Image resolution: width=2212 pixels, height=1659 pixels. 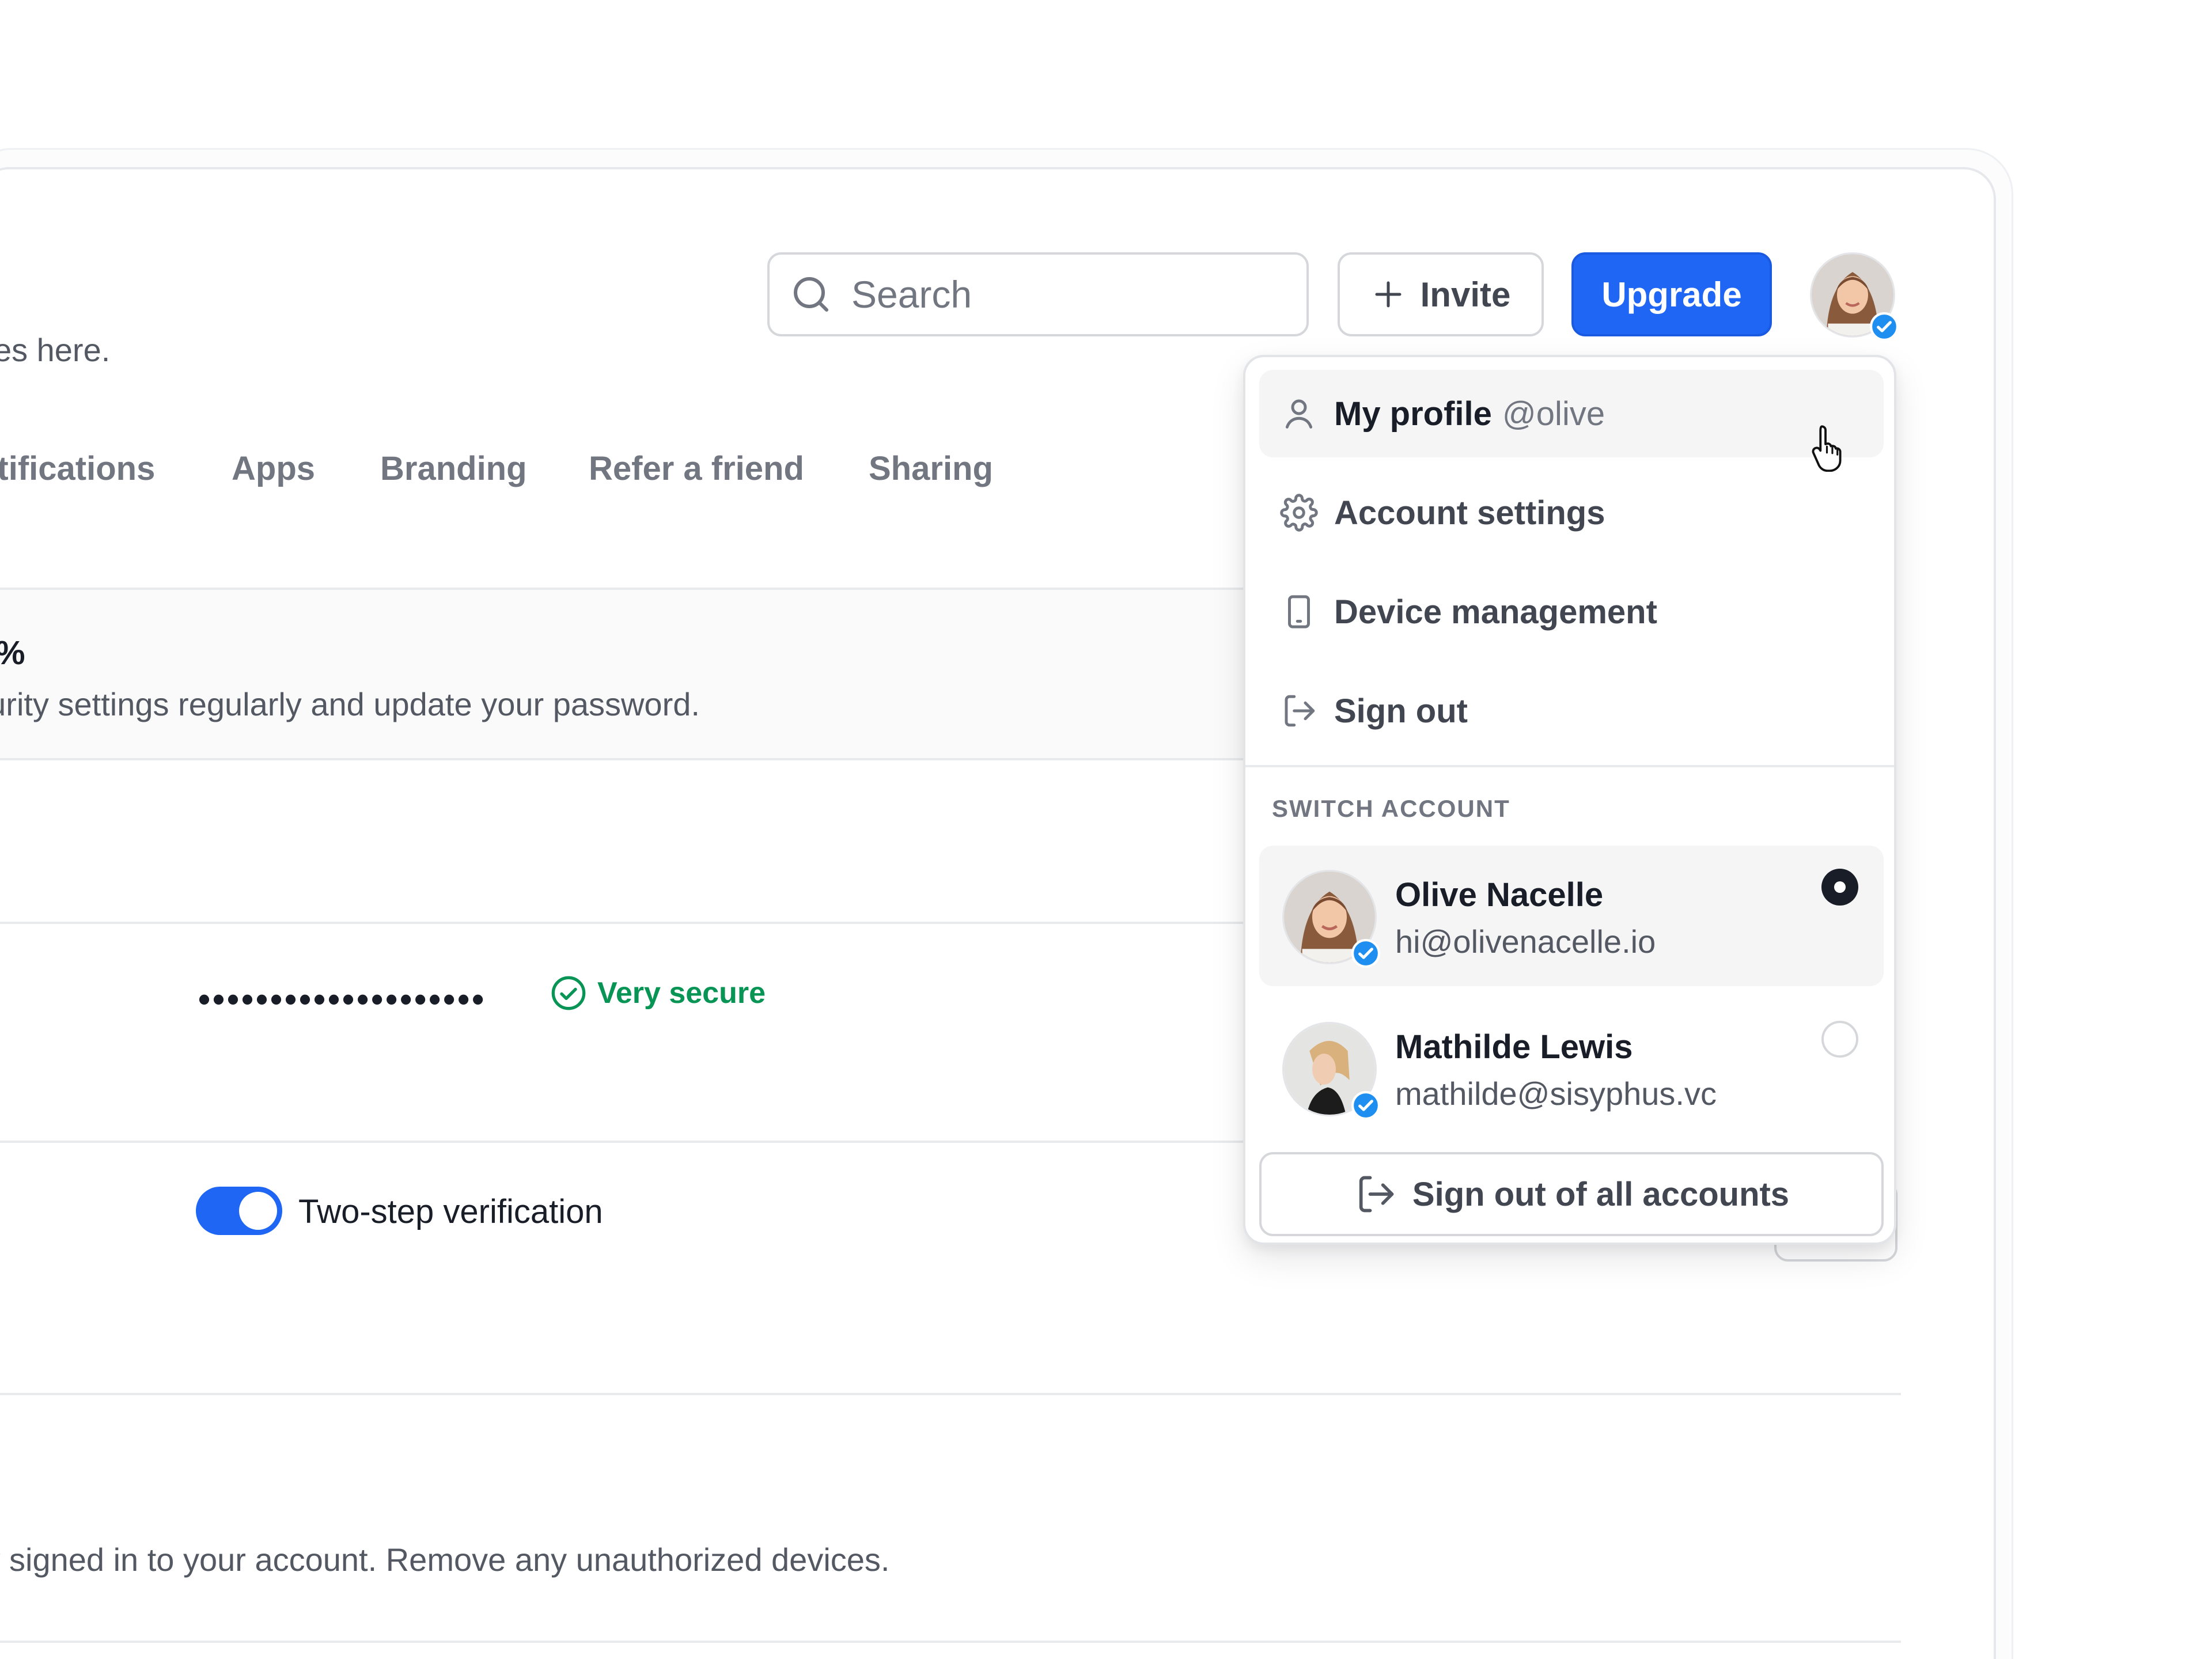 What do you see at coordinates (1854, 296) in the screenshot?
I see `avatar-menu-button` at bounding box center [1854, 296].